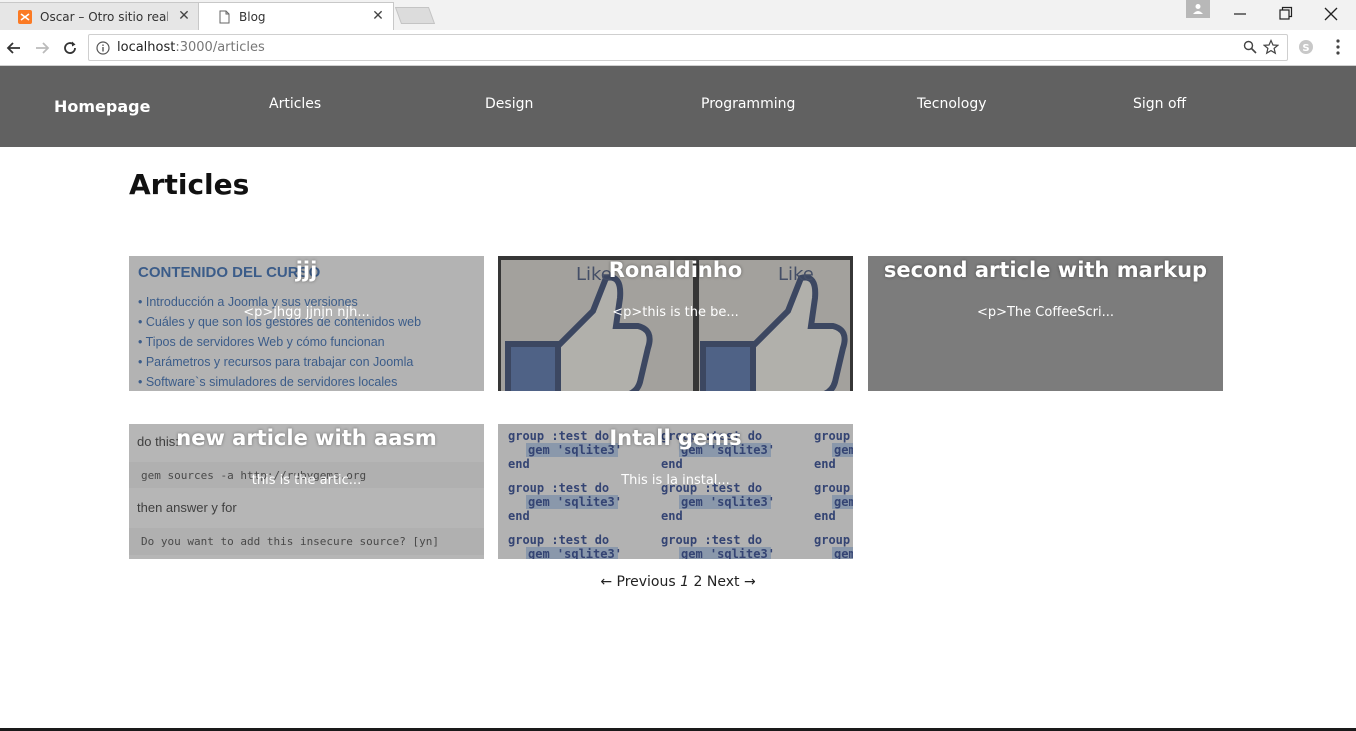  Describe the element at coordinates (306, 438) in the screenshot. I see `article-title: new article with aasm` at that location.